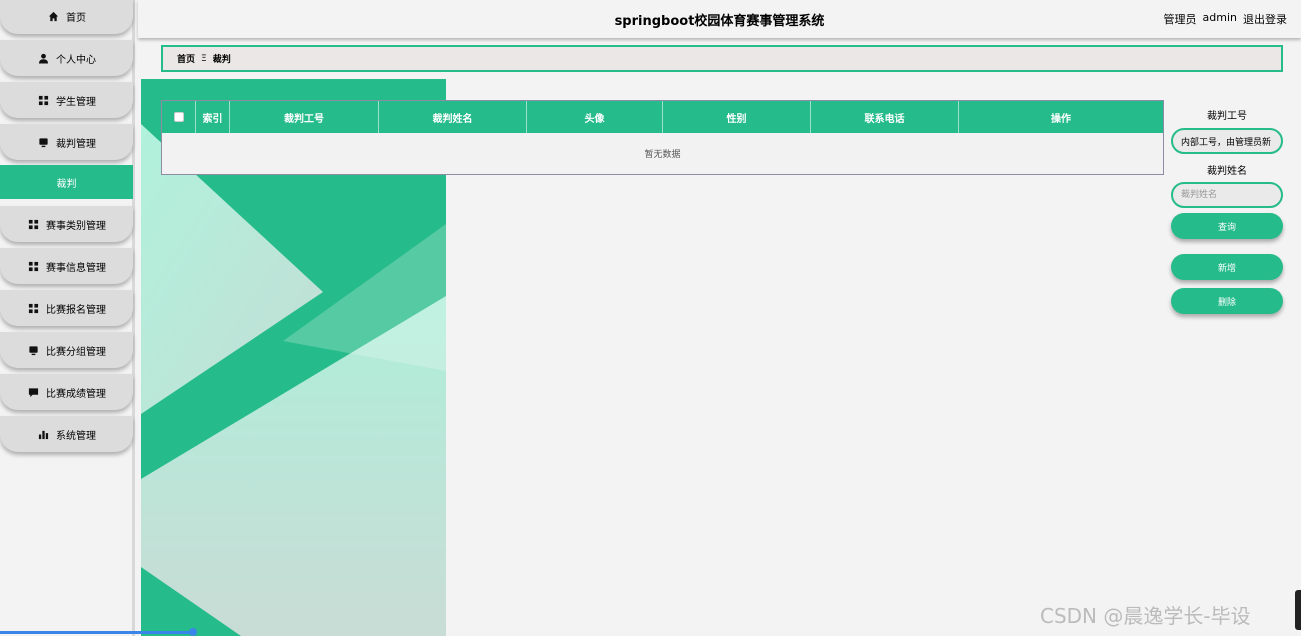  What do you see at coordinates (595, 117) in the screenshot?
I see `column-header: 头像` at bounding box center [595, 117].